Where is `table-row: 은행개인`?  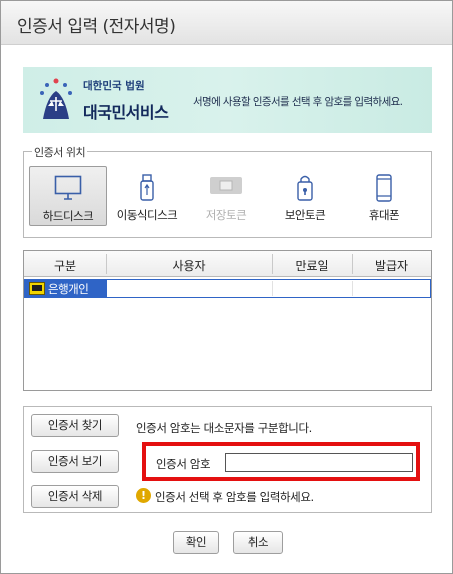
table-row: 은행개인 is located at coordinates (227, 288).